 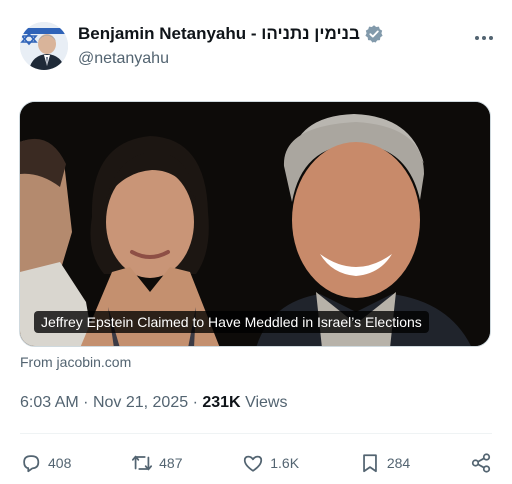 I want to click on tweet-time: 6:03 AM, so click(x=49, y=402).